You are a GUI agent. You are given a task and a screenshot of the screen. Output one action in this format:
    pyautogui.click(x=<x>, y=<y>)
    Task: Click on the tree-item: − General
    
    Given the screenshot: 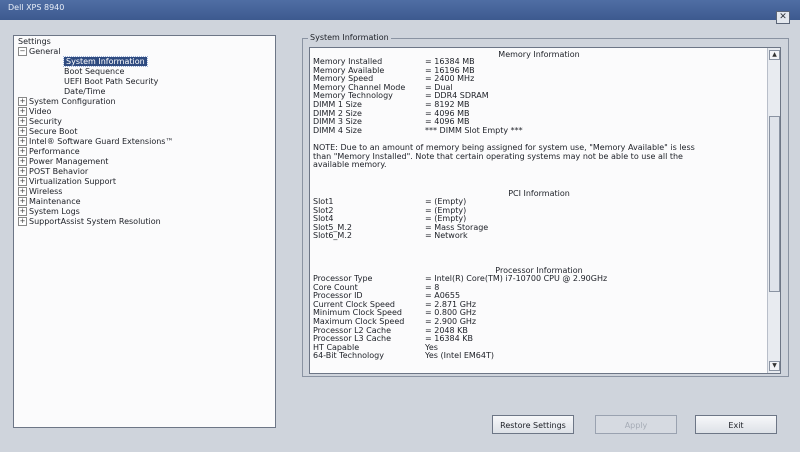 What is the action you would take?
    pyautogui.click(x=39, y=52)
    